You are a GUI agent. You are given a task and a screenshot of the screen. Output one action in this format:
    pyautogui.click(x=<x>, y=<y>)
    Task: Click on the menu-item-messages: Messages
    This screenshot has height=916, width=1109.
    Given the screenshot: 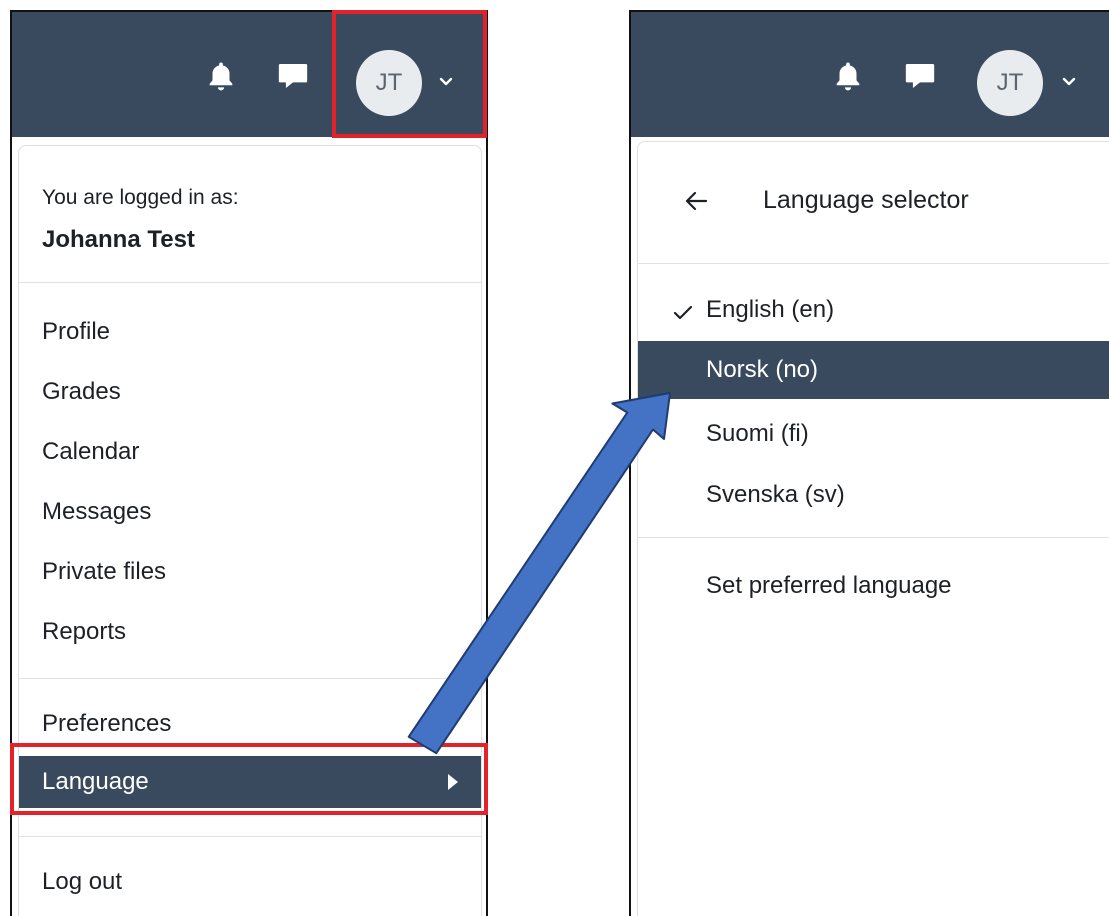 What is the action you would take?
    pyautogui.click(x=96, y=512)
    